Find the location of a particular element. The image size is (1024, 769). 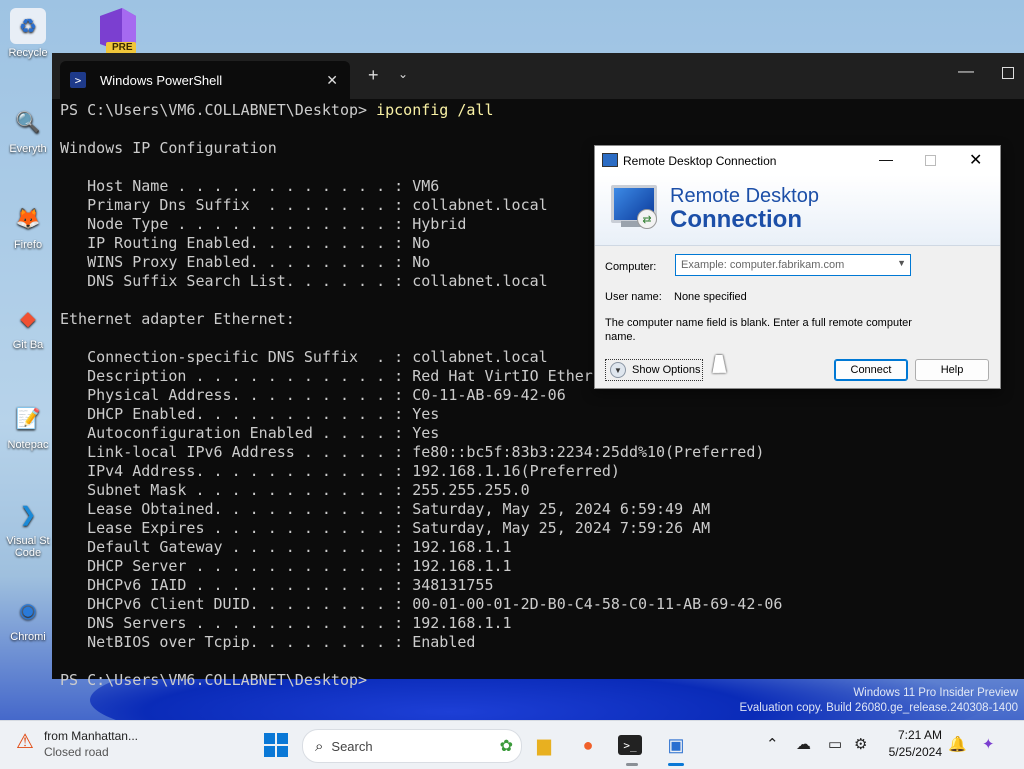

tab-windows-powershell: > Windows PowerShell ✕ is located at coordinates (205, 80).